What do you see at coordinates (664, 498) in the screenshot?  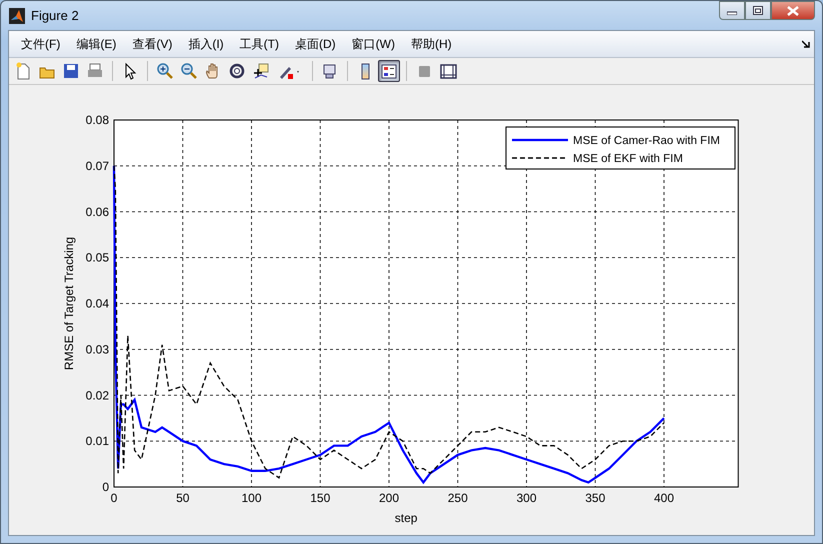 I see `tick-label: 400` at bounding box center [664, 498].